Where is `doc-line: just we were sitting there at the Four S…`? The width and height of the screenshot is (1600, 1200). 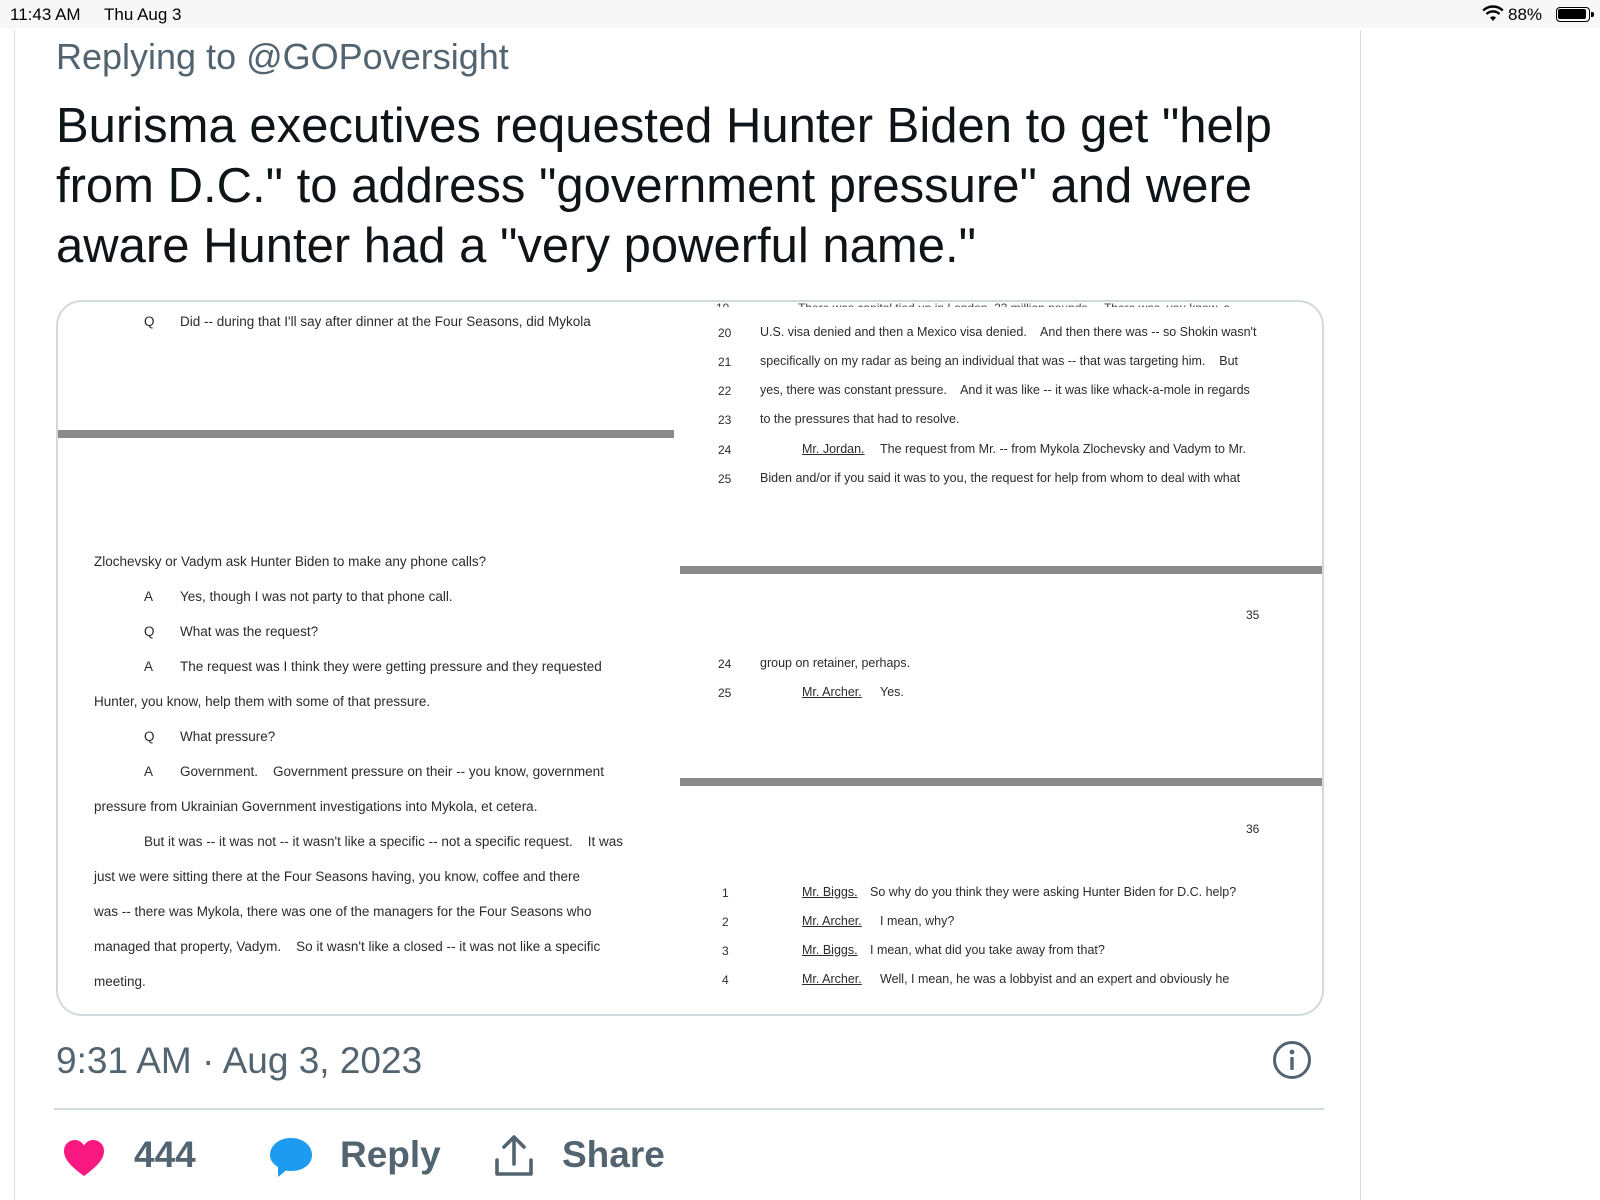 doc-line: just we were sitting there at the Four S… is located at coordinates (337, 876).